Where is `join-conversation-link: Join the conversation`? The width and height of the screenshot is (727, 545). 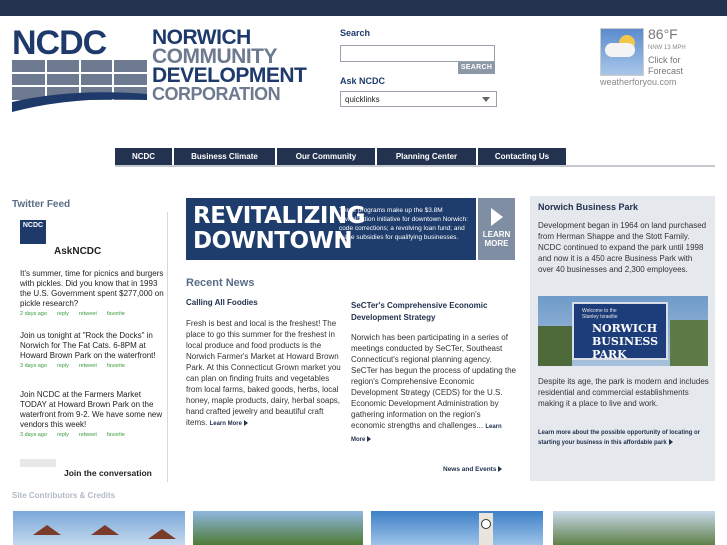 join-conversation-link: Join the conversation is located at coordinates (108, 473).